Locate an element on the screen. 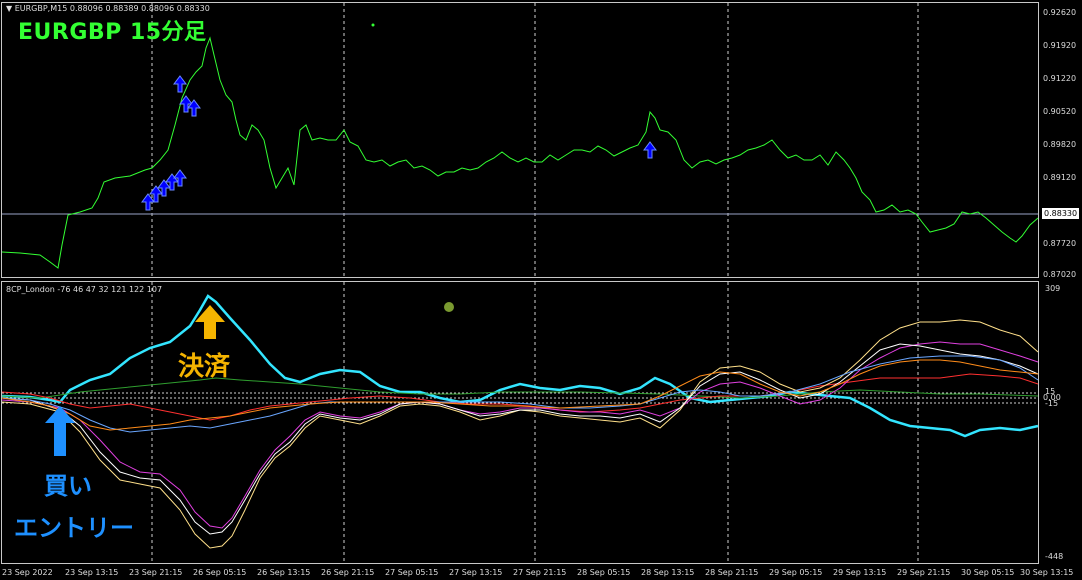  time-axis-label: 28 Sep 05:15 is located at coordinates (604, 572).